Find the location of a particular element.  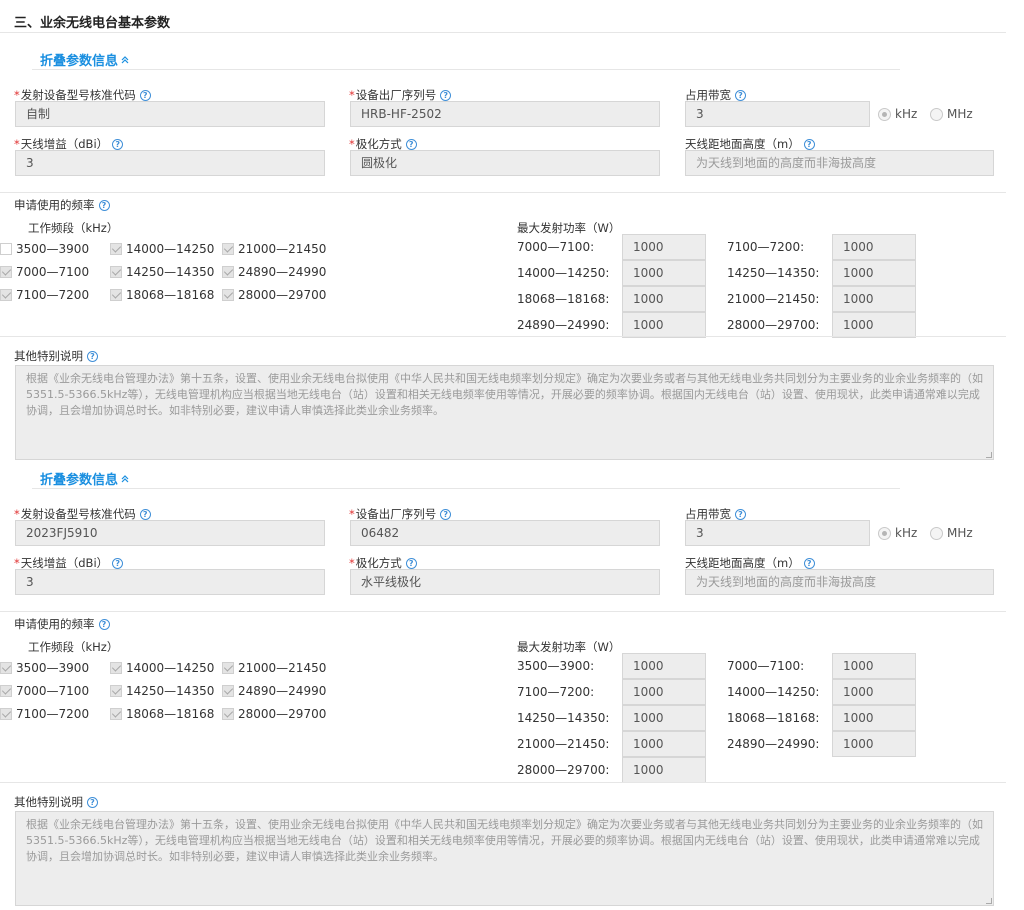

band-label: 7000—7100 is located at coordinates (53, 272).